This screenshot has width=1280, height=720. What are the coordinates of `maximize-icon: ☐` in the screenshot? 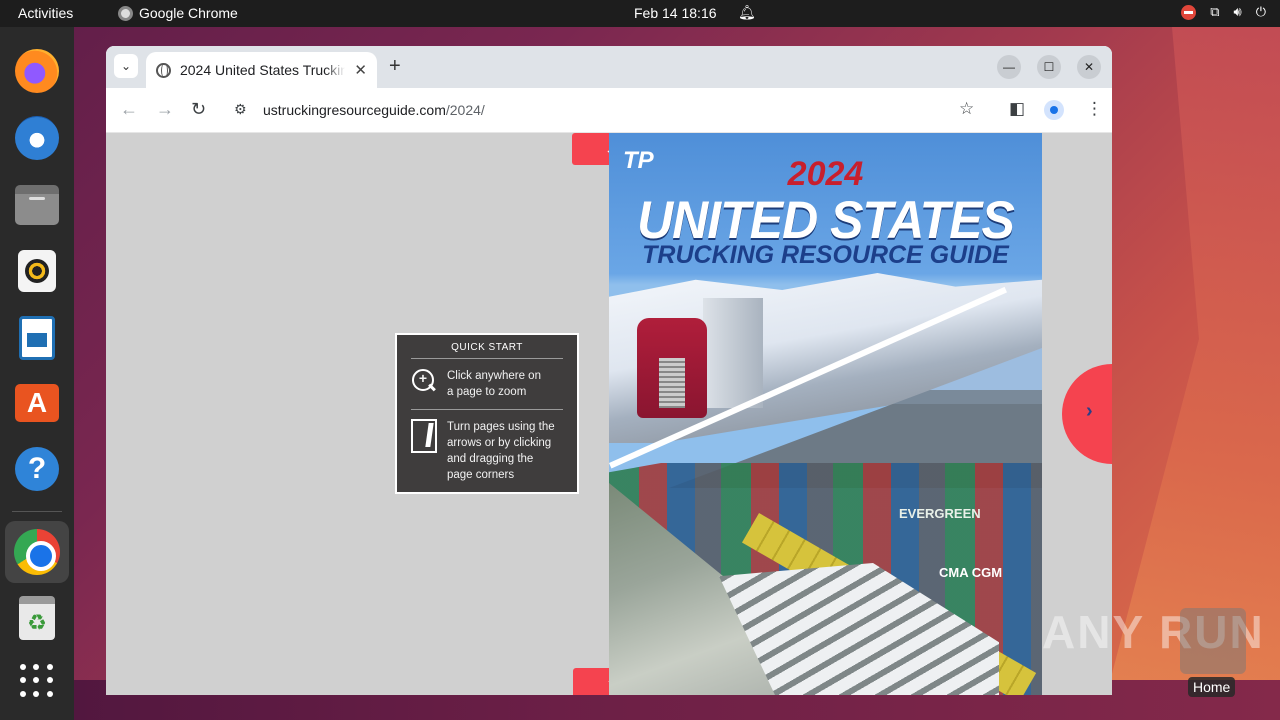 It's located at (1049, 67).